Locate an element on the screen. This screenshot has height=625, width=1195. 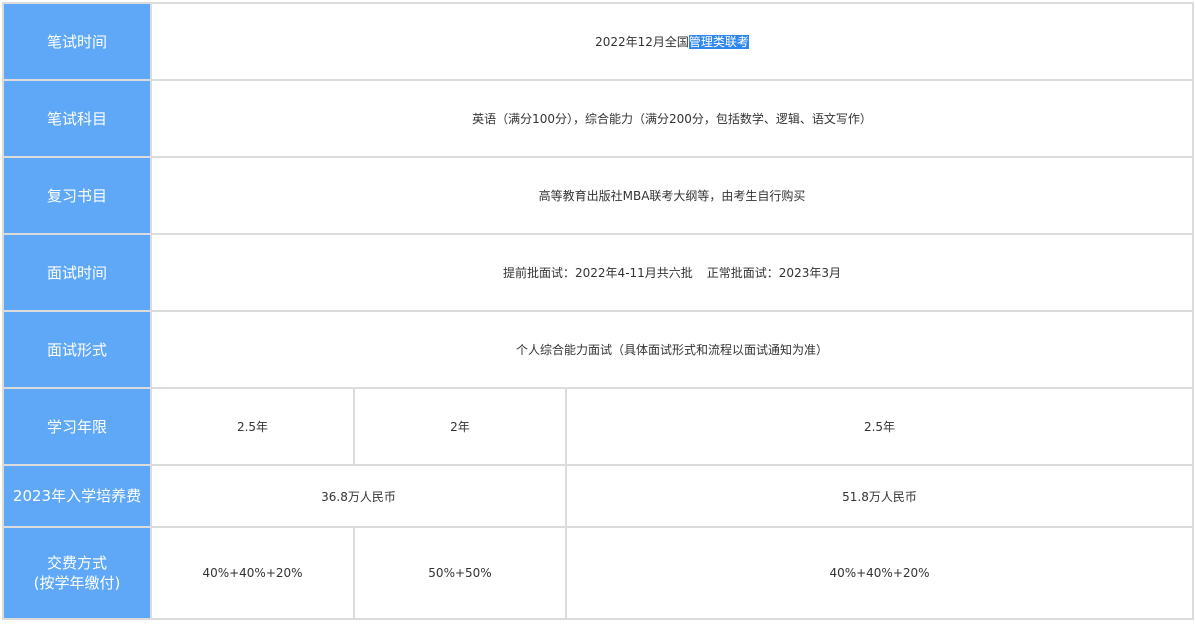
selected-text-highlight: 管理类联考 is located at coordinates (718, 42).